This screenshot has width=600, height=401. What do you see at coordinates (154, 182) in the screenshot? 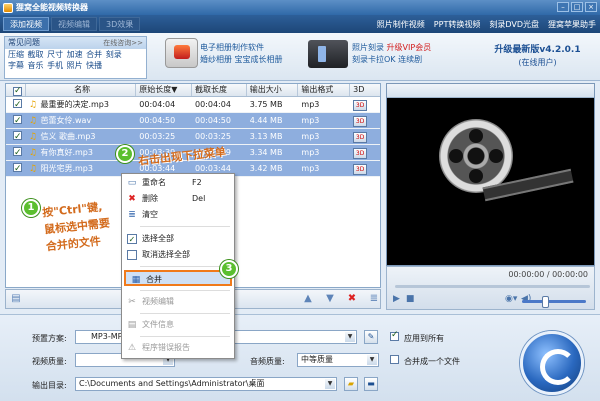
I see `menu-rename-label: 重命名` at bounding box center [154, 182].